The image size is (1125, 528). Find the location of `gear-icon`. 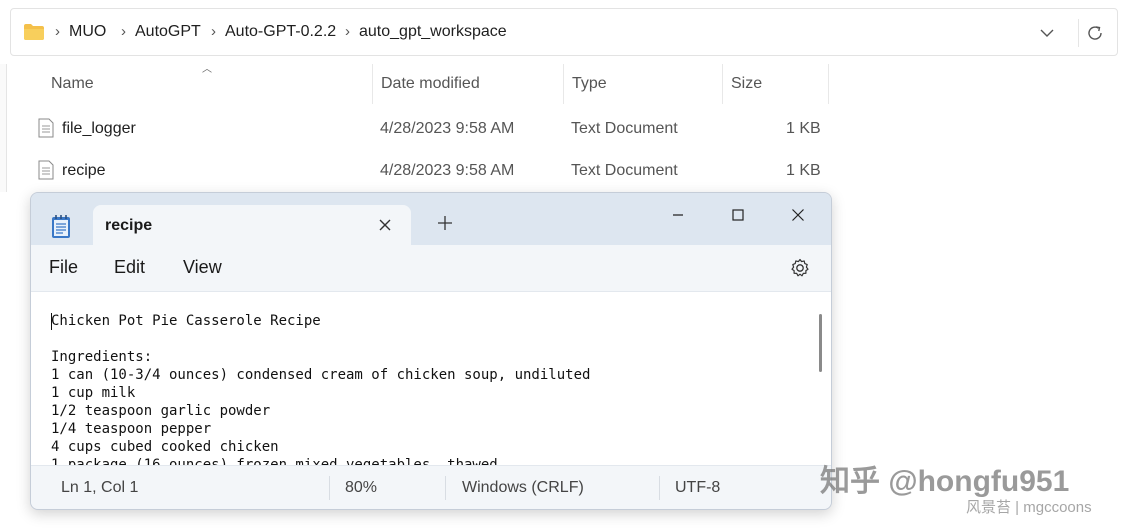

gear-icon is located at coordinates (800, 268).